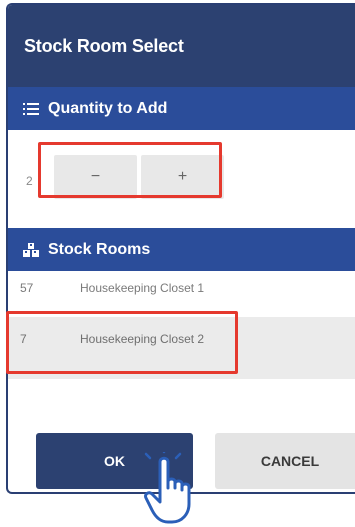  I want to click on increment-button: +, so click(182, 177).